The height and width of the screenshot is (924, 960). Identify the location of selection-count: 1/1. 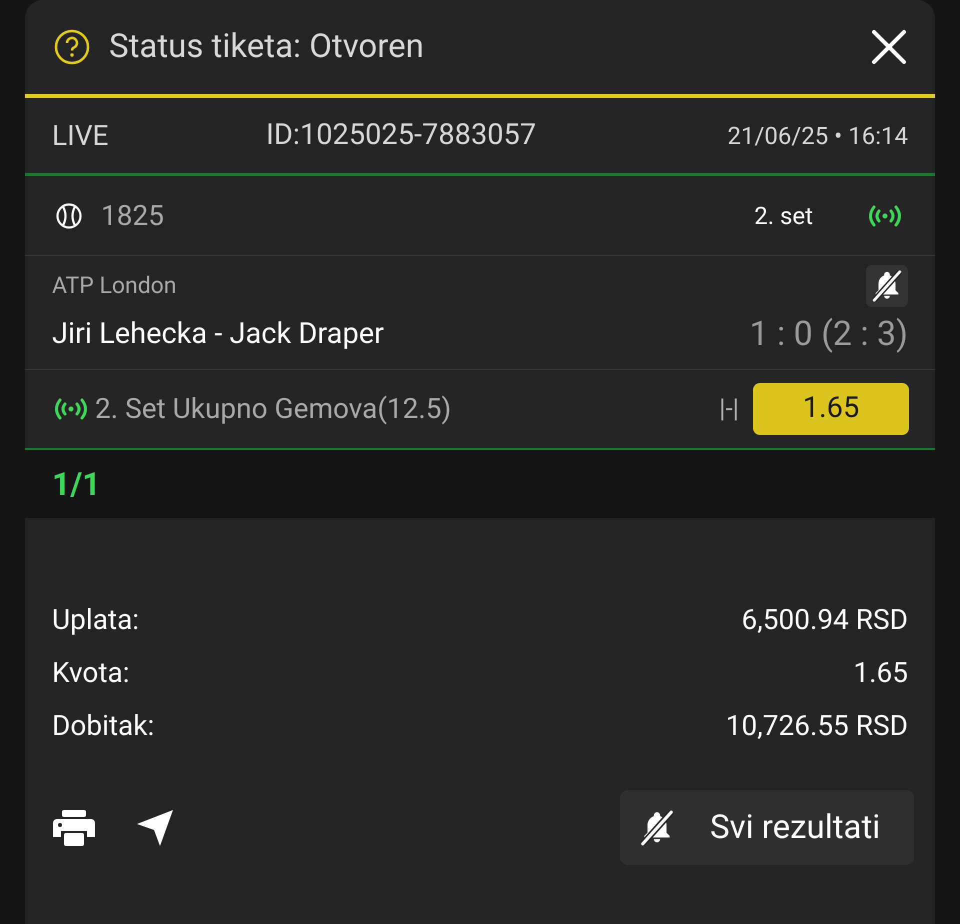
(76, 484).